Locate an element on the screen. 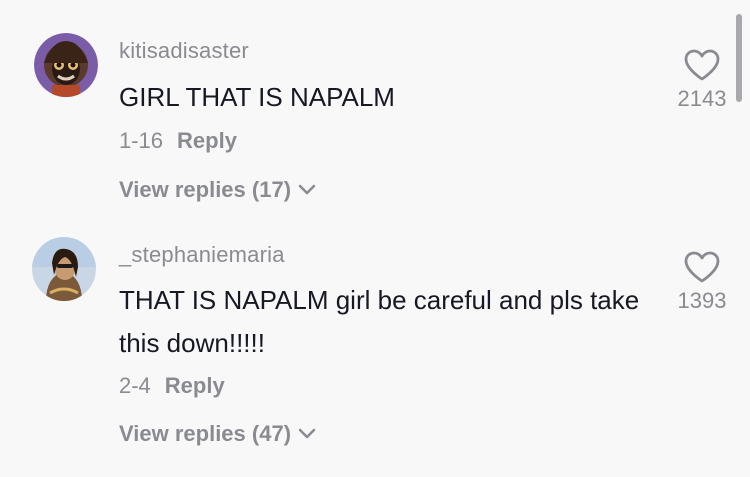  reply-button: Reply is located at coordinates (195, 385).